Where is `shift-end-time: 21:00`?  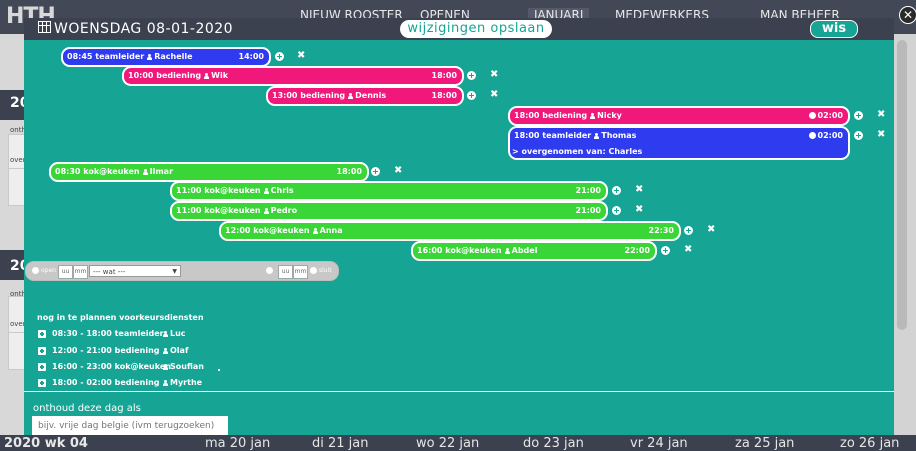
shift-end-time: 21:00 is located at coordinates (588, 190).